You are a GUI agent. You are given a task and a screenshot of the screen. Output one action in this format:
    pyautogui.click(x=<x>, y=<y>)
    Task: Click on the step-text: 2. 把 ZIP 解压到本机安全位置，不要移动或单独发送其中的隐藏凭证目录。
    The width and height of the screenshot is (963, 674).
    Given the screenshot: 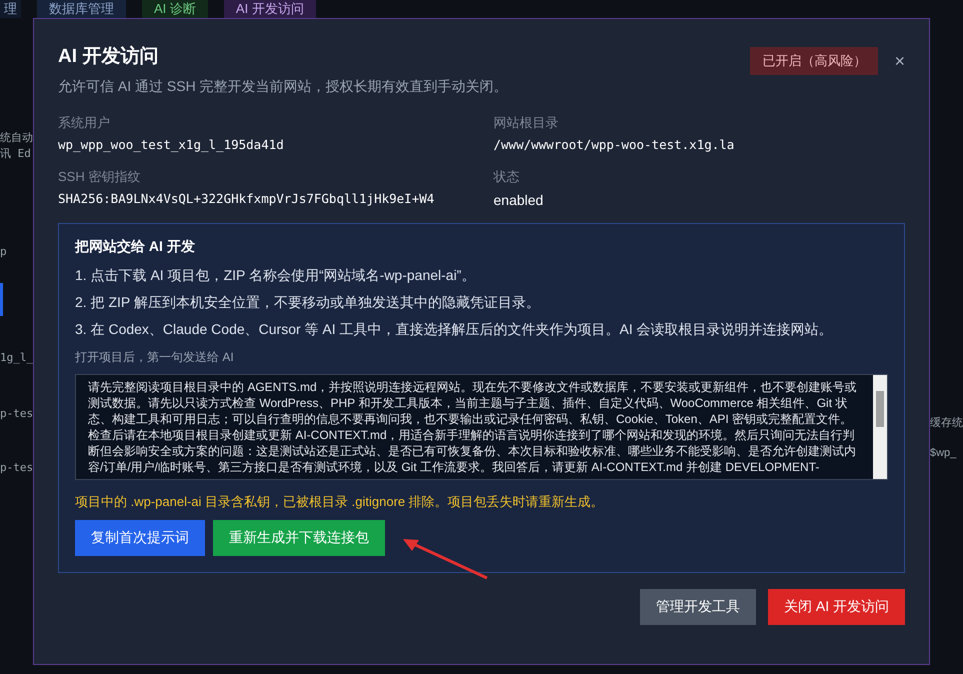 What is the action you would take?
    pyautogui.click(x=308, y=302)
    